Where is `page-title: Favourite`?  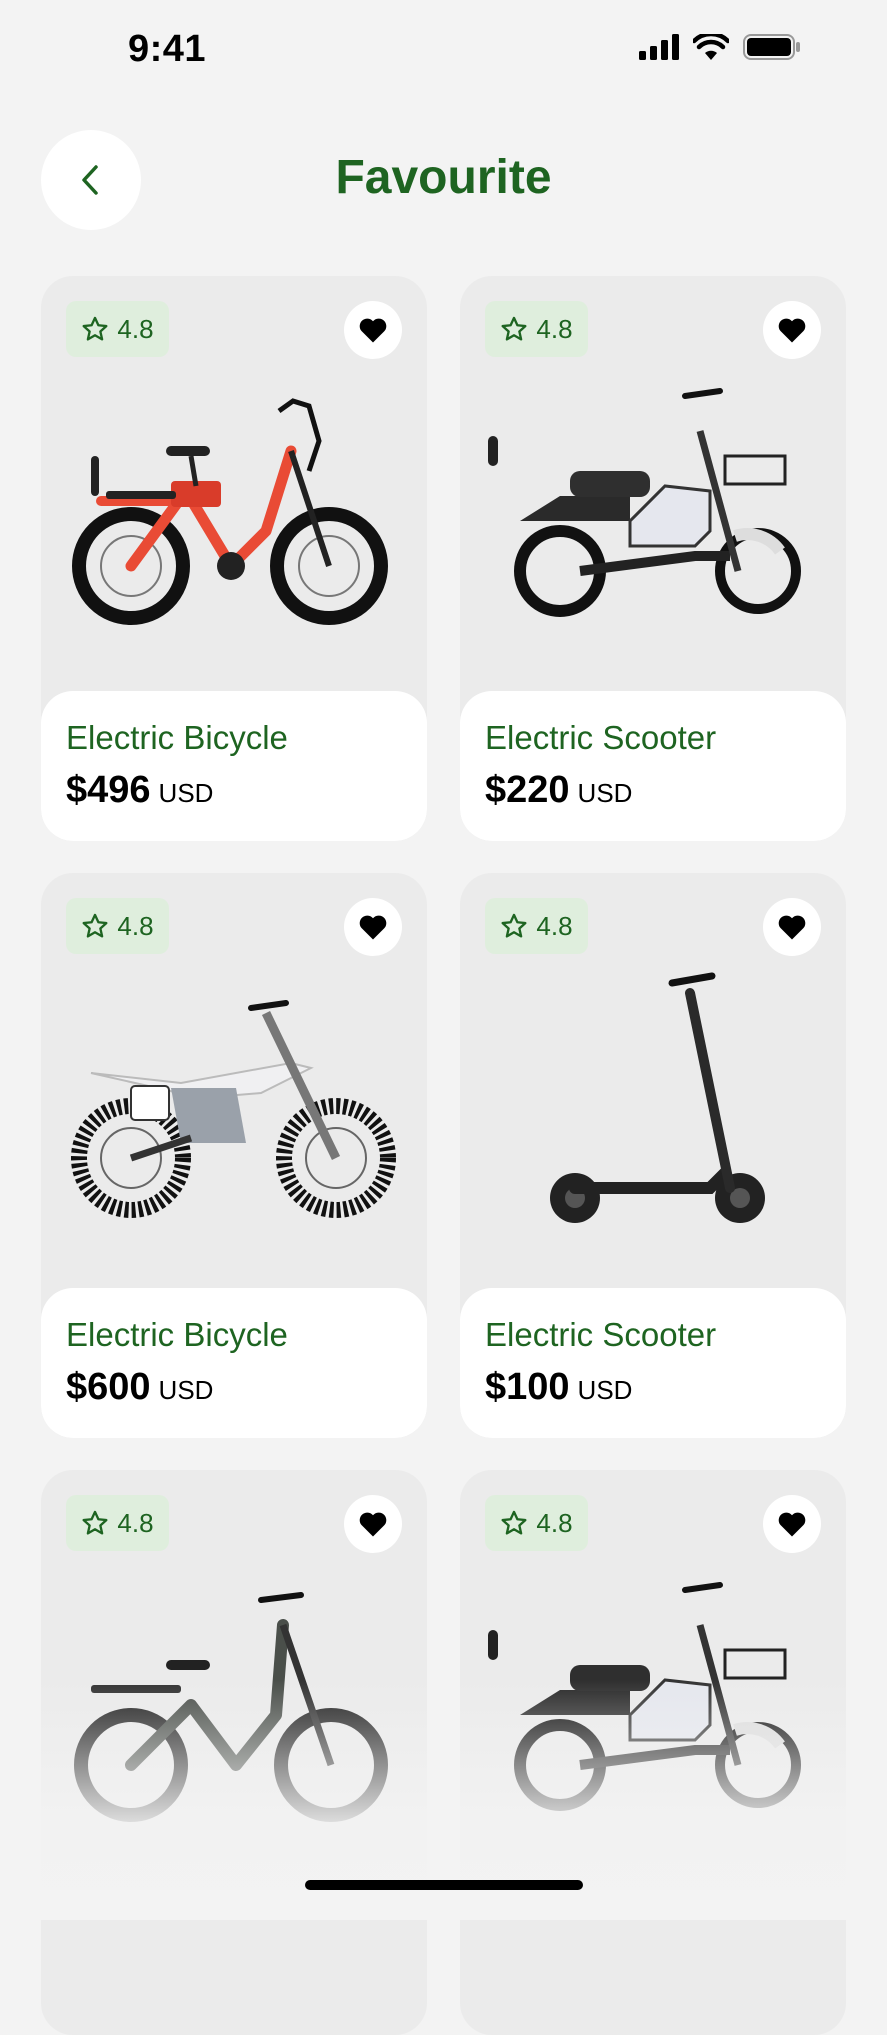
page-title: Favourite is located at coordinates (443, 177).